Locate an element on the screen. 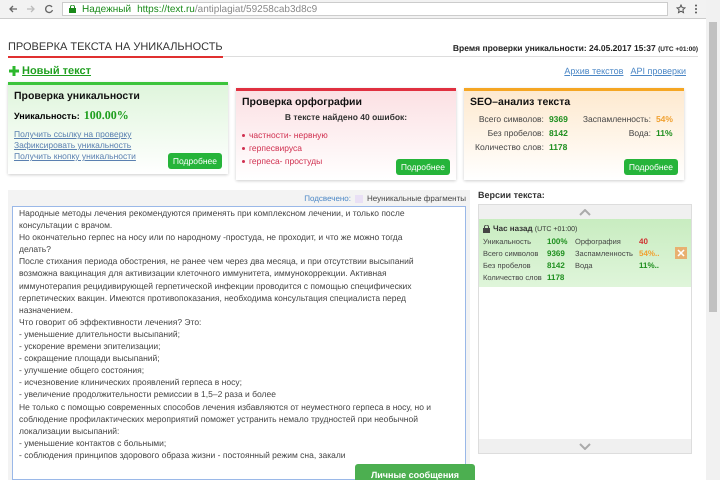 This screenshot has width=720, height=480. plus-icon is located at coordinates (14, 71).